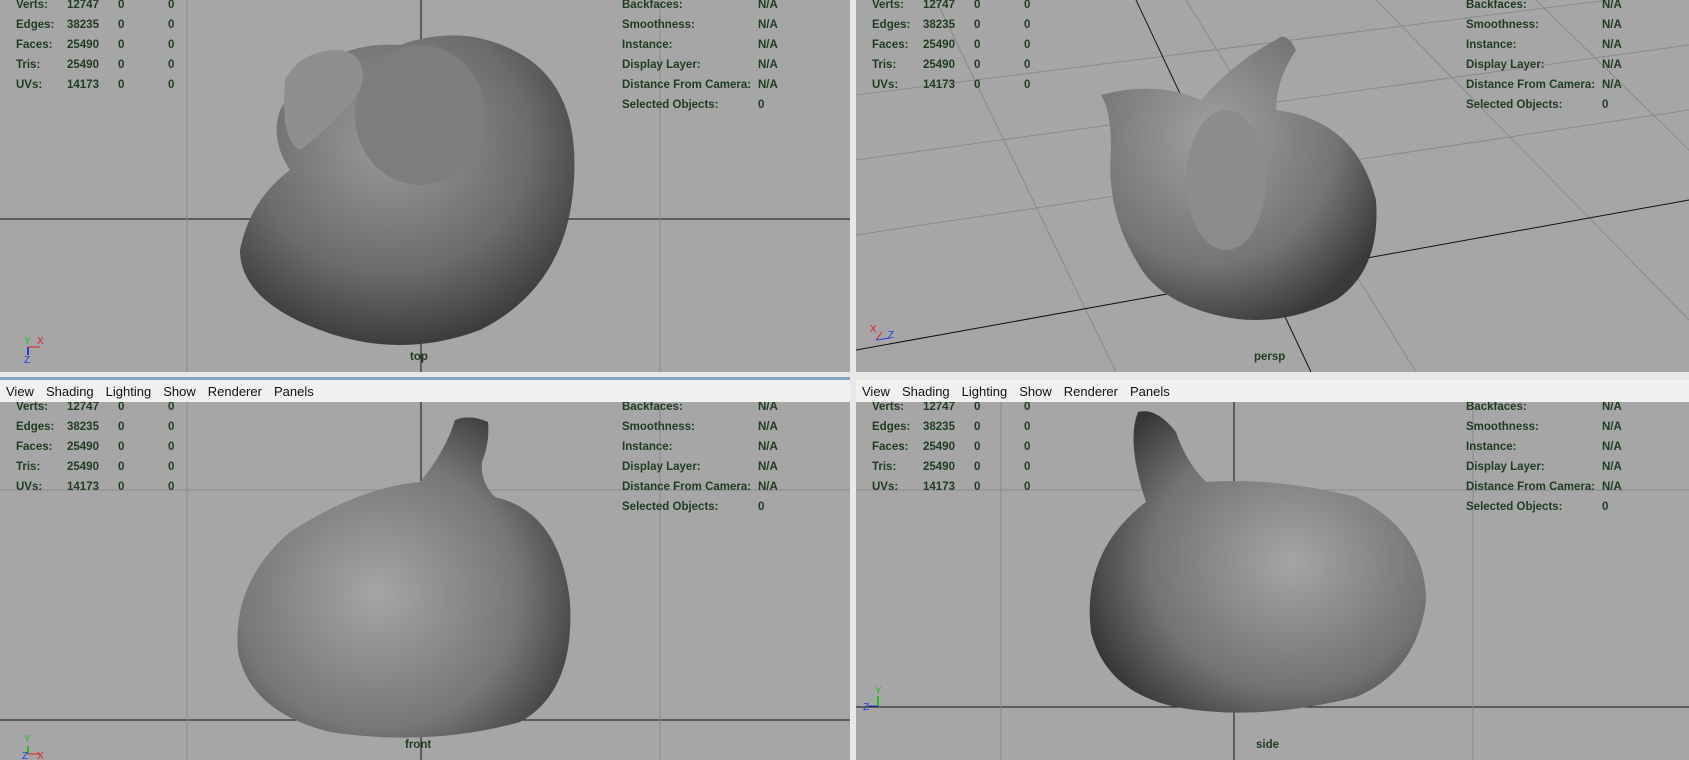  What do you see at coordinates (939, 25) in the screenshot?
I see `poly-stat-value: 38235` at bounding box center [939, 25].